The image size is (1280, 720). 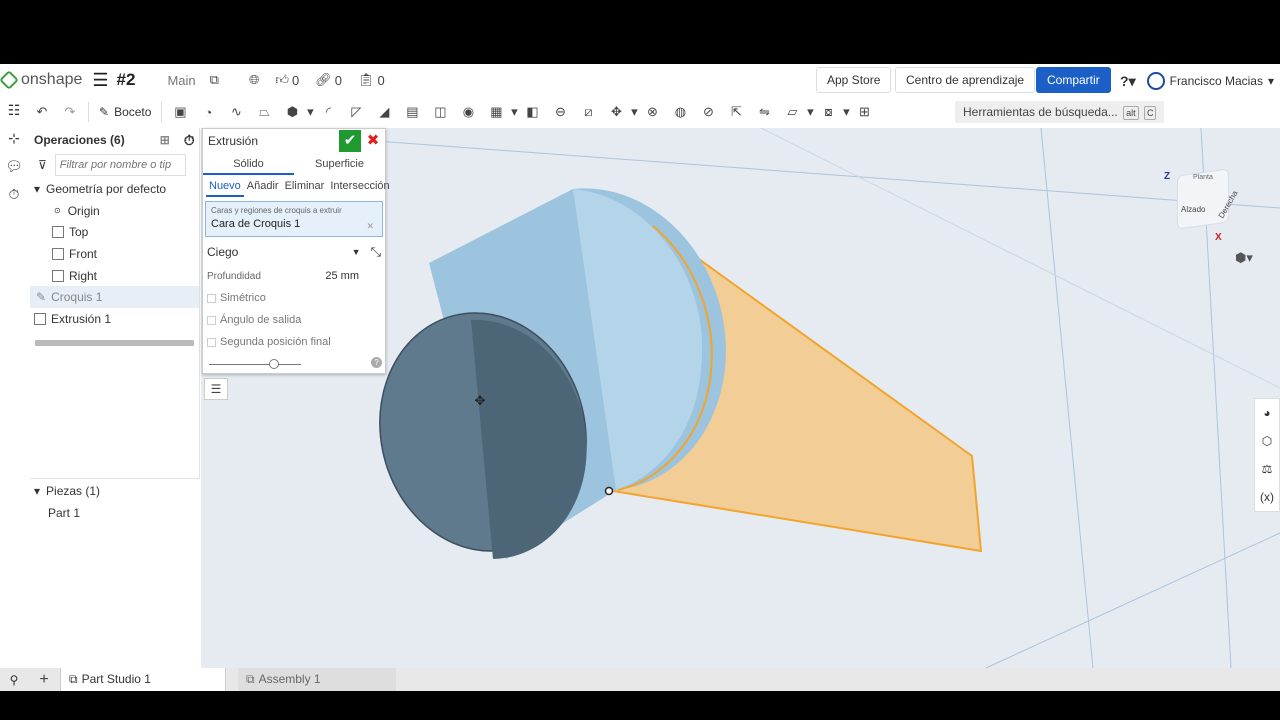 What do you see at coordinates (609, 491) in the screenshot?
I see `origin-point` at bounding box center [609, 491].